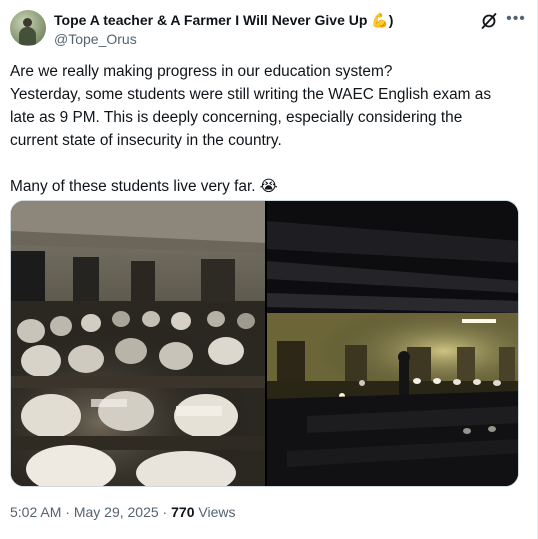 The height and width of the screenshot is (539, 538). What do you see at coordinates (223, 39) in the screenshot?
I see `author-handle: @Tope_Orus` at bounding box center [223, 39].